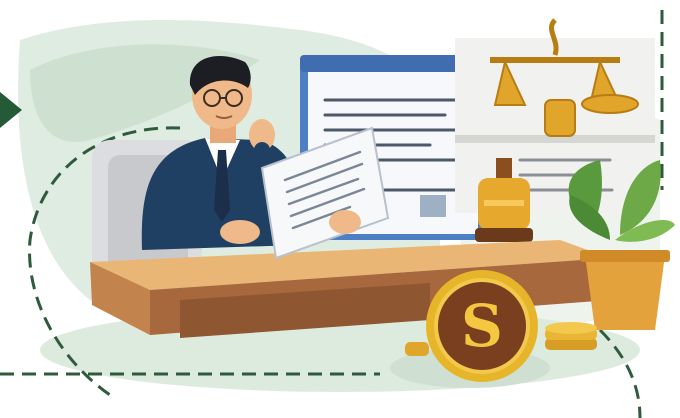 The width and height of the screenshot is (680, 418). I want to click on coin-symbol: S, so click(482, 326).